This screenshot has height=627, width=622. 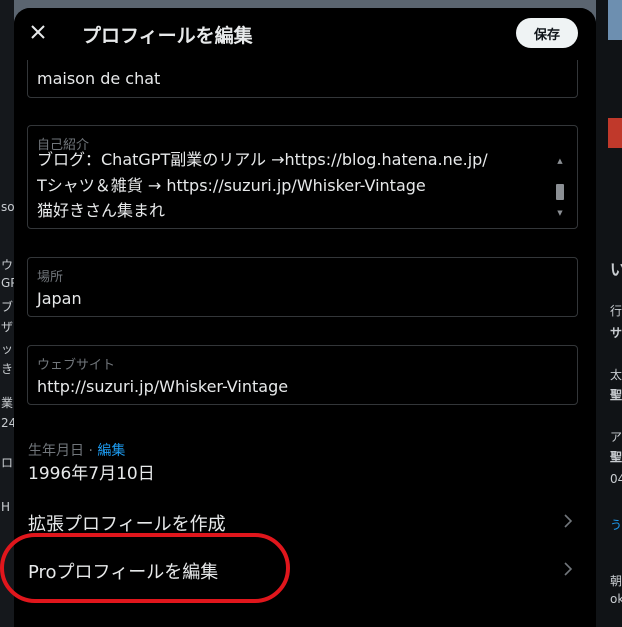 I want to click on bg-text-fragment: 行, so click(x=616, y=311).